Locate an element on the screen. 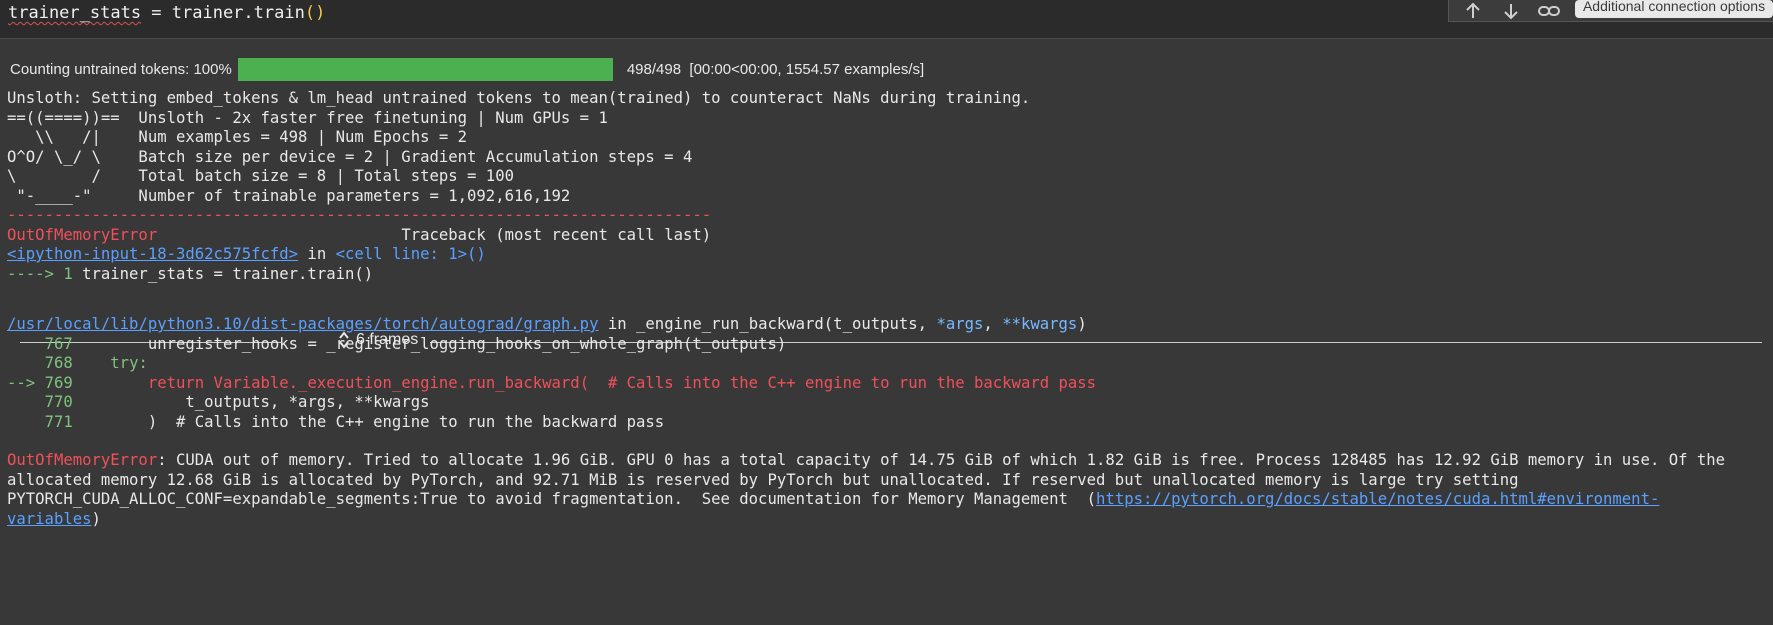  ipython-input-link: <ipython-input-18-3d62c575fcfd> is located at coordinates (152, 254).